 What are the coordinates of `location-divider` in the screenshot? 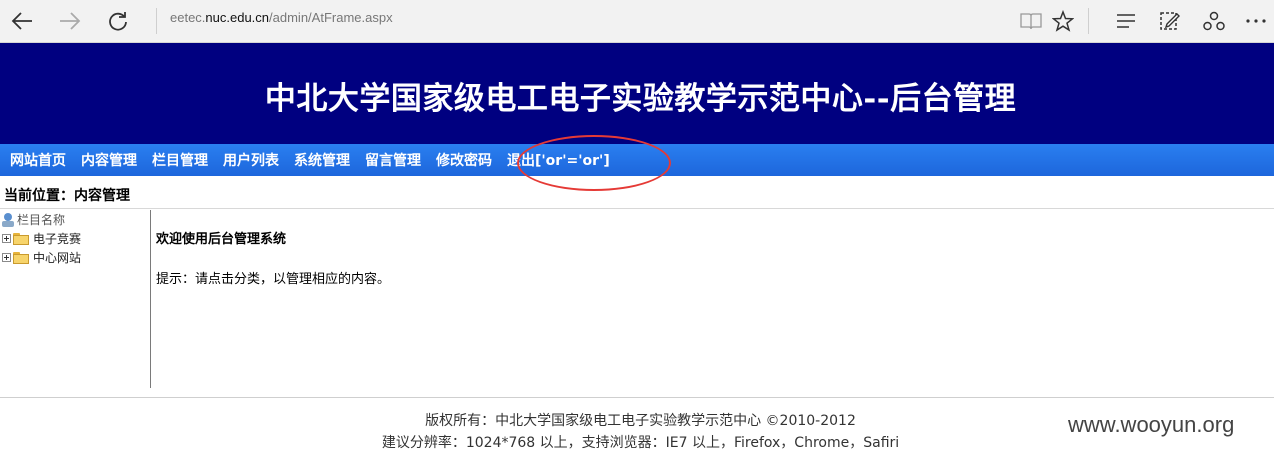 It's located at (637, 208).